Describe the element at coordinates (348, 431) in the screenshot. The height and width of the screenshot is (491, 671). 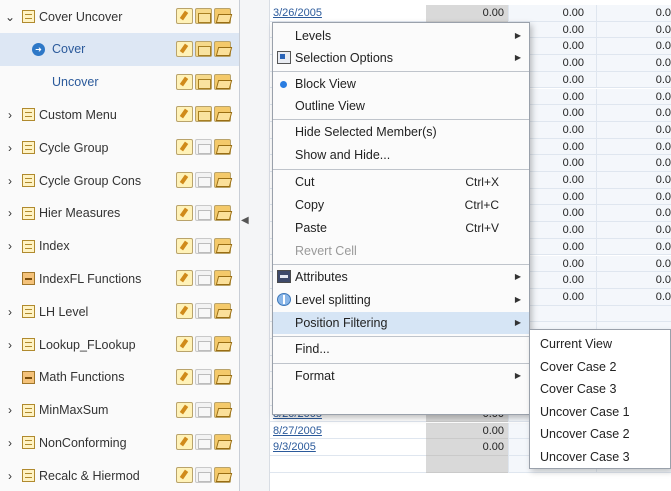
I see `date-cell: 8/27/2005` at that location.